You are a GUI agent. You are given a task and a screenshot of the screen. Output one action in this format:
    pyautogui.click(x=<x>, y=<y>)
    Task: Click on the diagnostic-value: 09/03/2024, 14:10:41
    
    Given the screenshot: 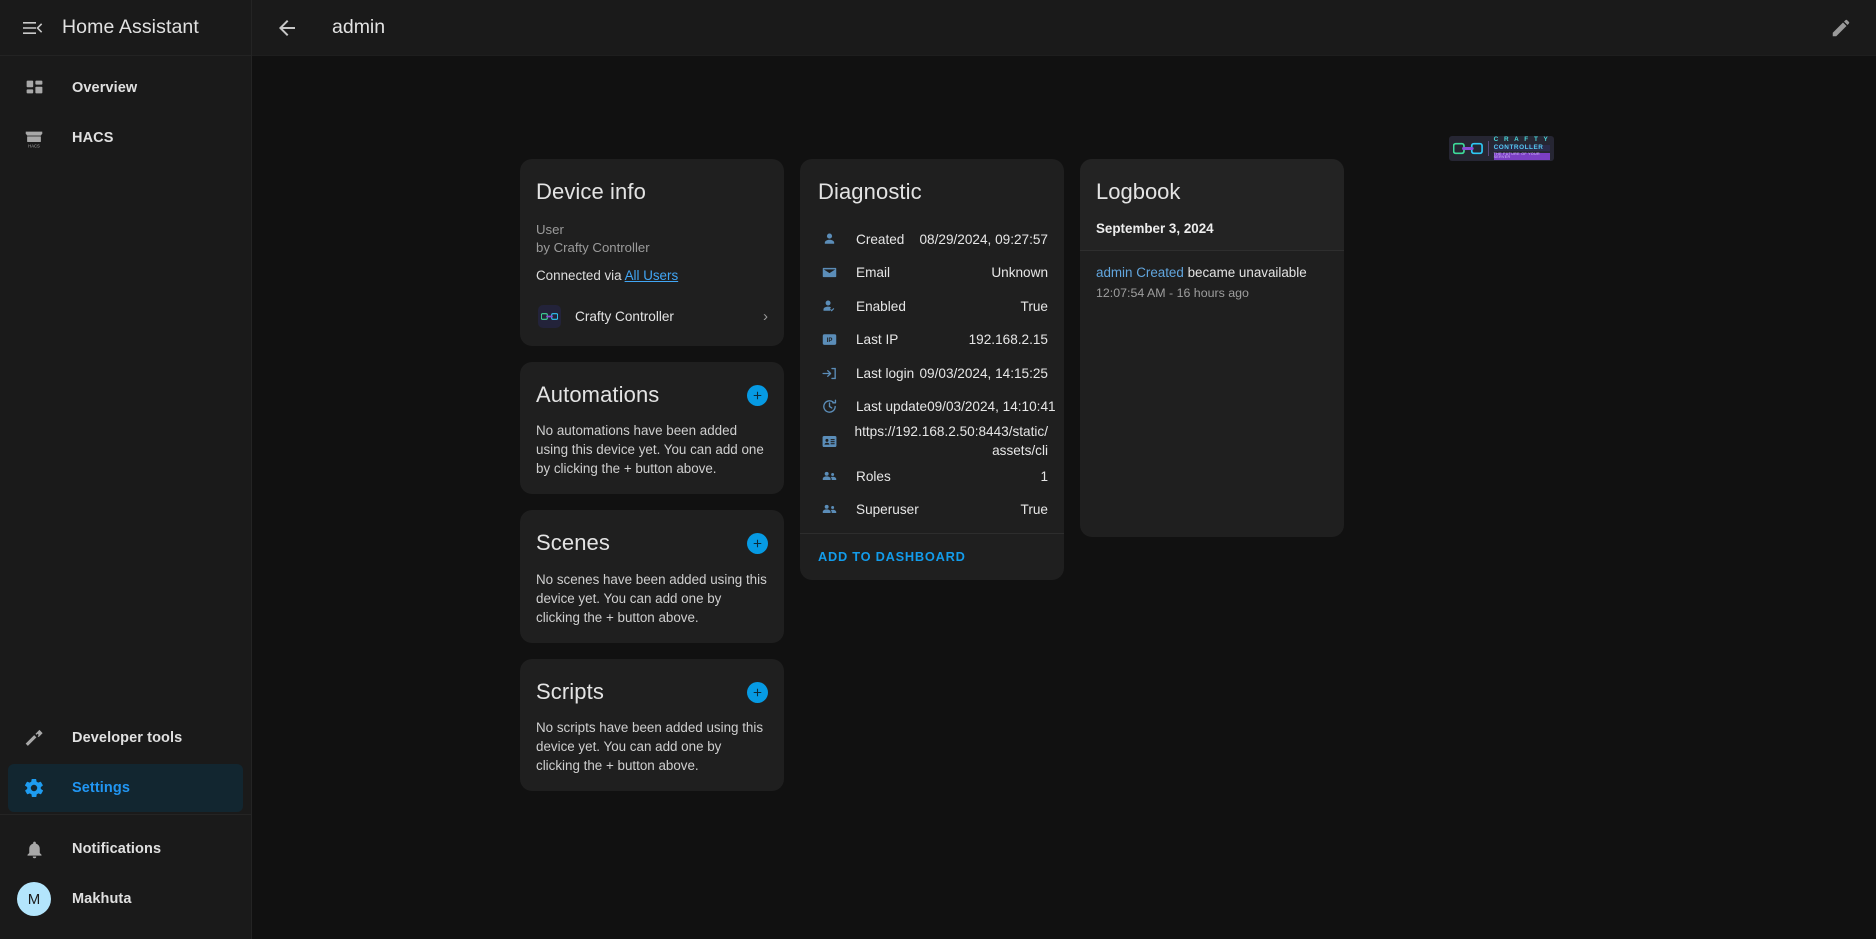 What is the action you would take?
    pyautogui.click(x=991, y=407)
    